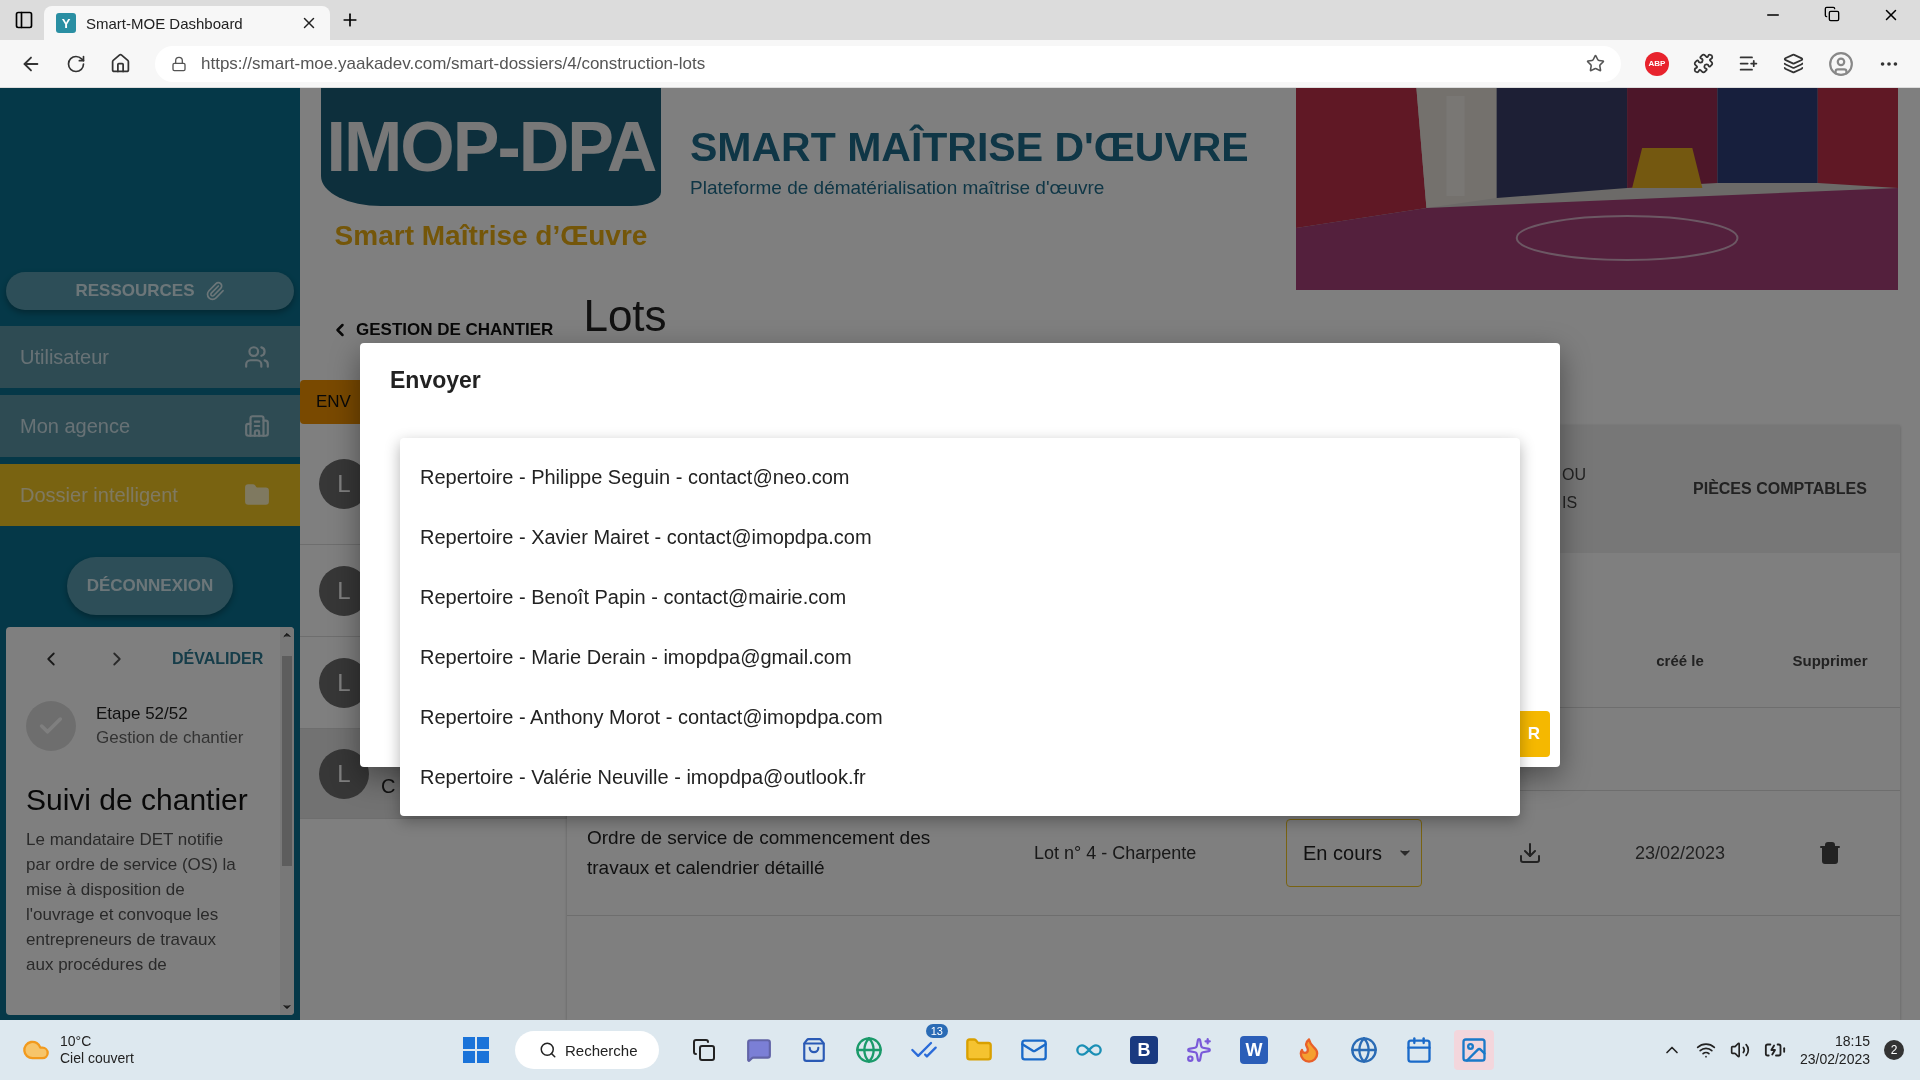  What do you see at coordinates (99, 495) in the screenshot?
I see `sidebar-item-label: Dossier intelligent` at bounding box center [99, 495].